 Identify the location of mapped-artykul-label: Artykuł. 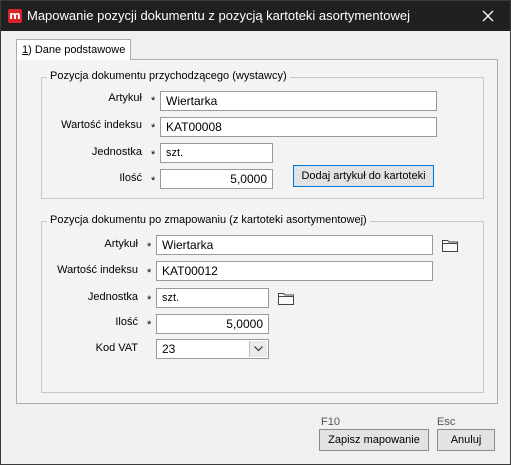
(121, 244).